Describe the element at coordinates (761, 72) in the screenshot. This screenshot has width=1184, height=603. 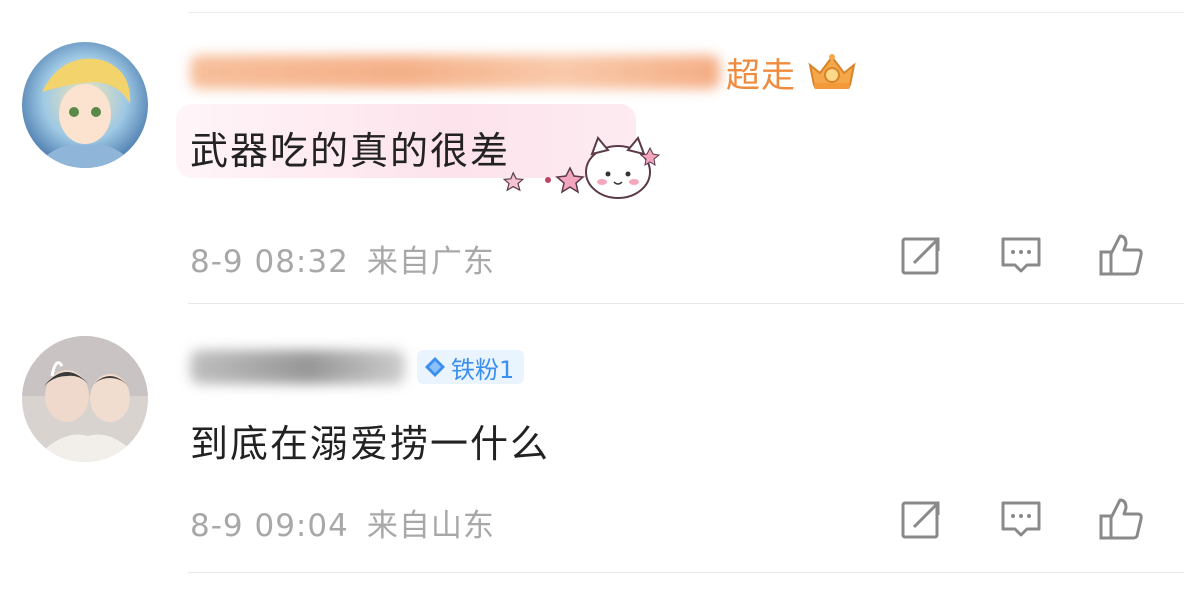
I see `username-text: 超走` at that location.